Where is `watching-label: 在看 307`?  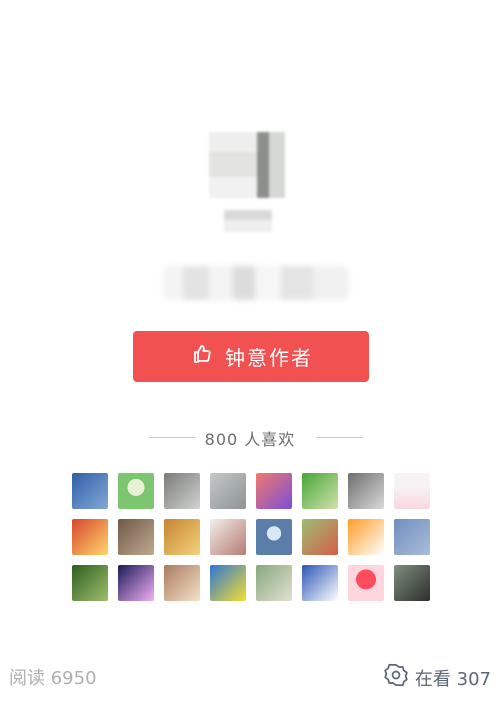 watching-label: 在看 307 is located at coordinates (452, 679).